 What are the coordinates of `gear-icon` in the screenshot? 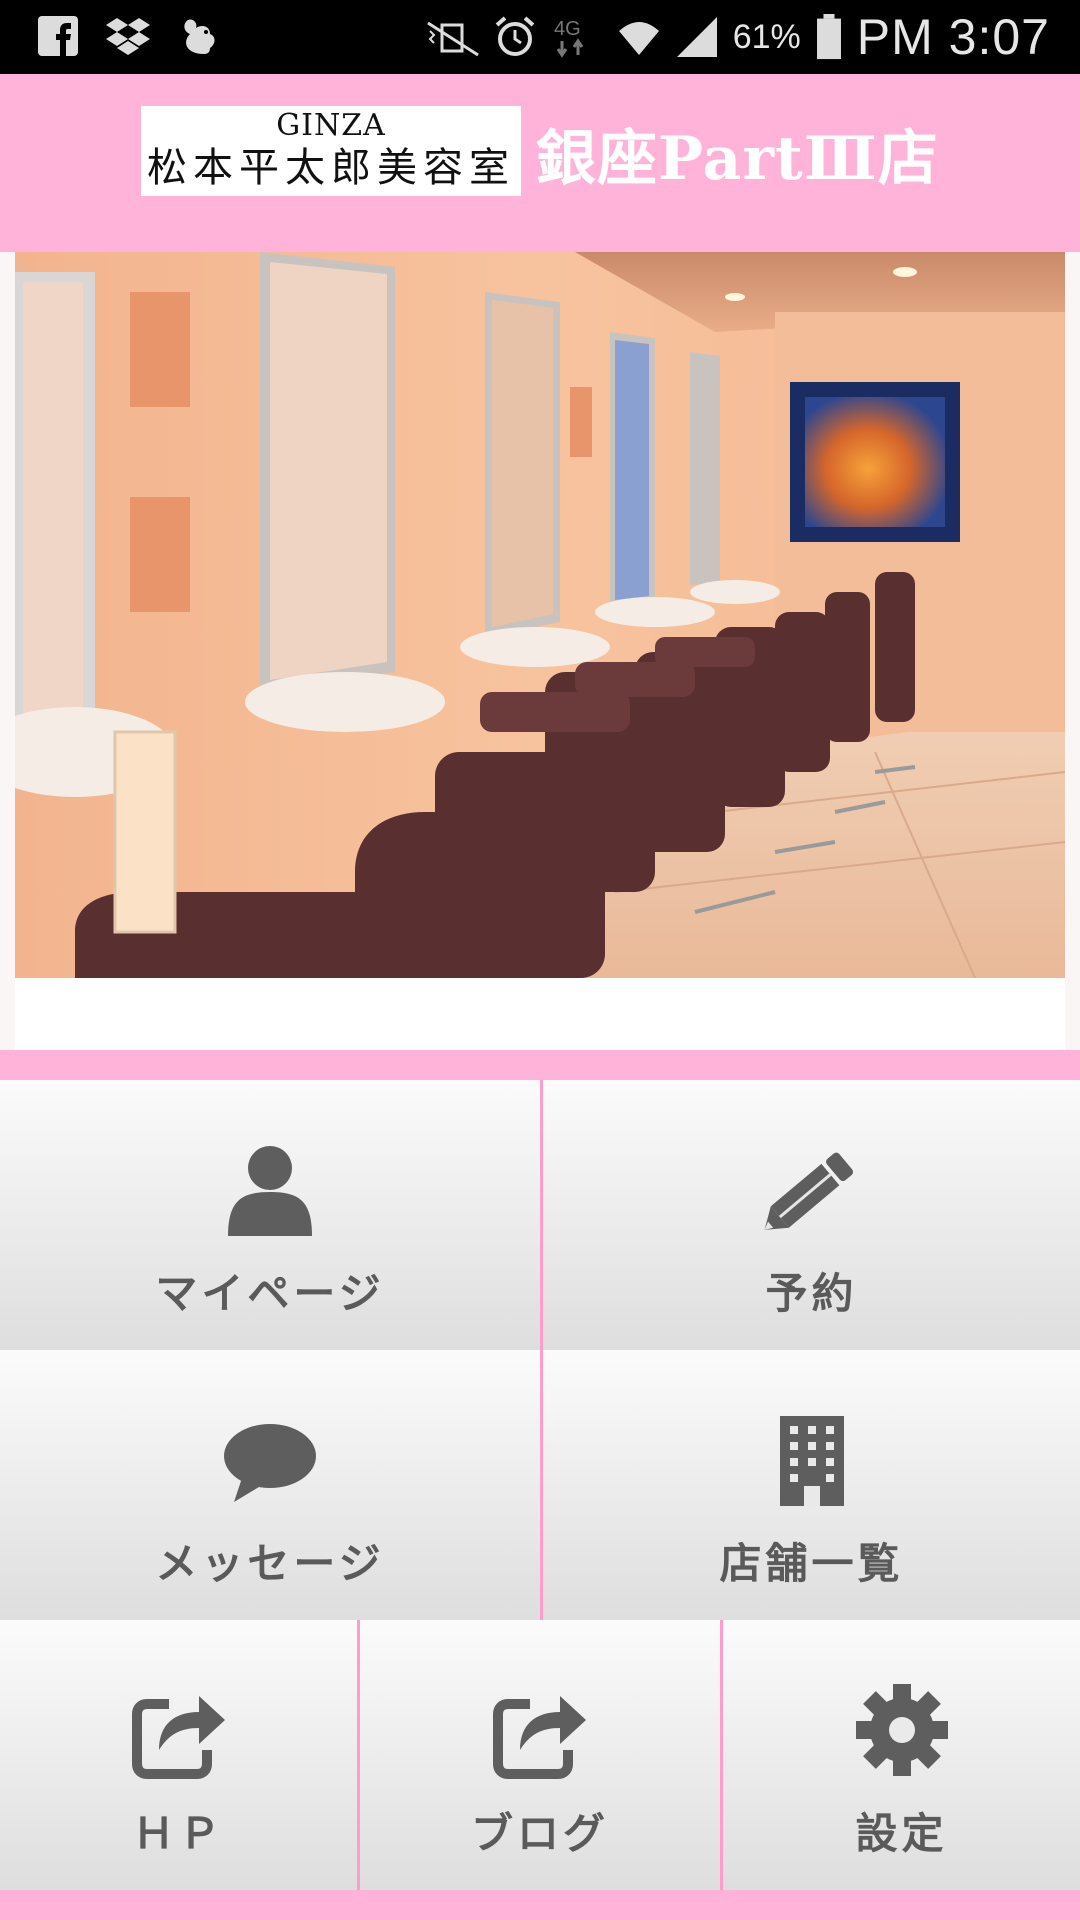 It's located at (901, 1730).